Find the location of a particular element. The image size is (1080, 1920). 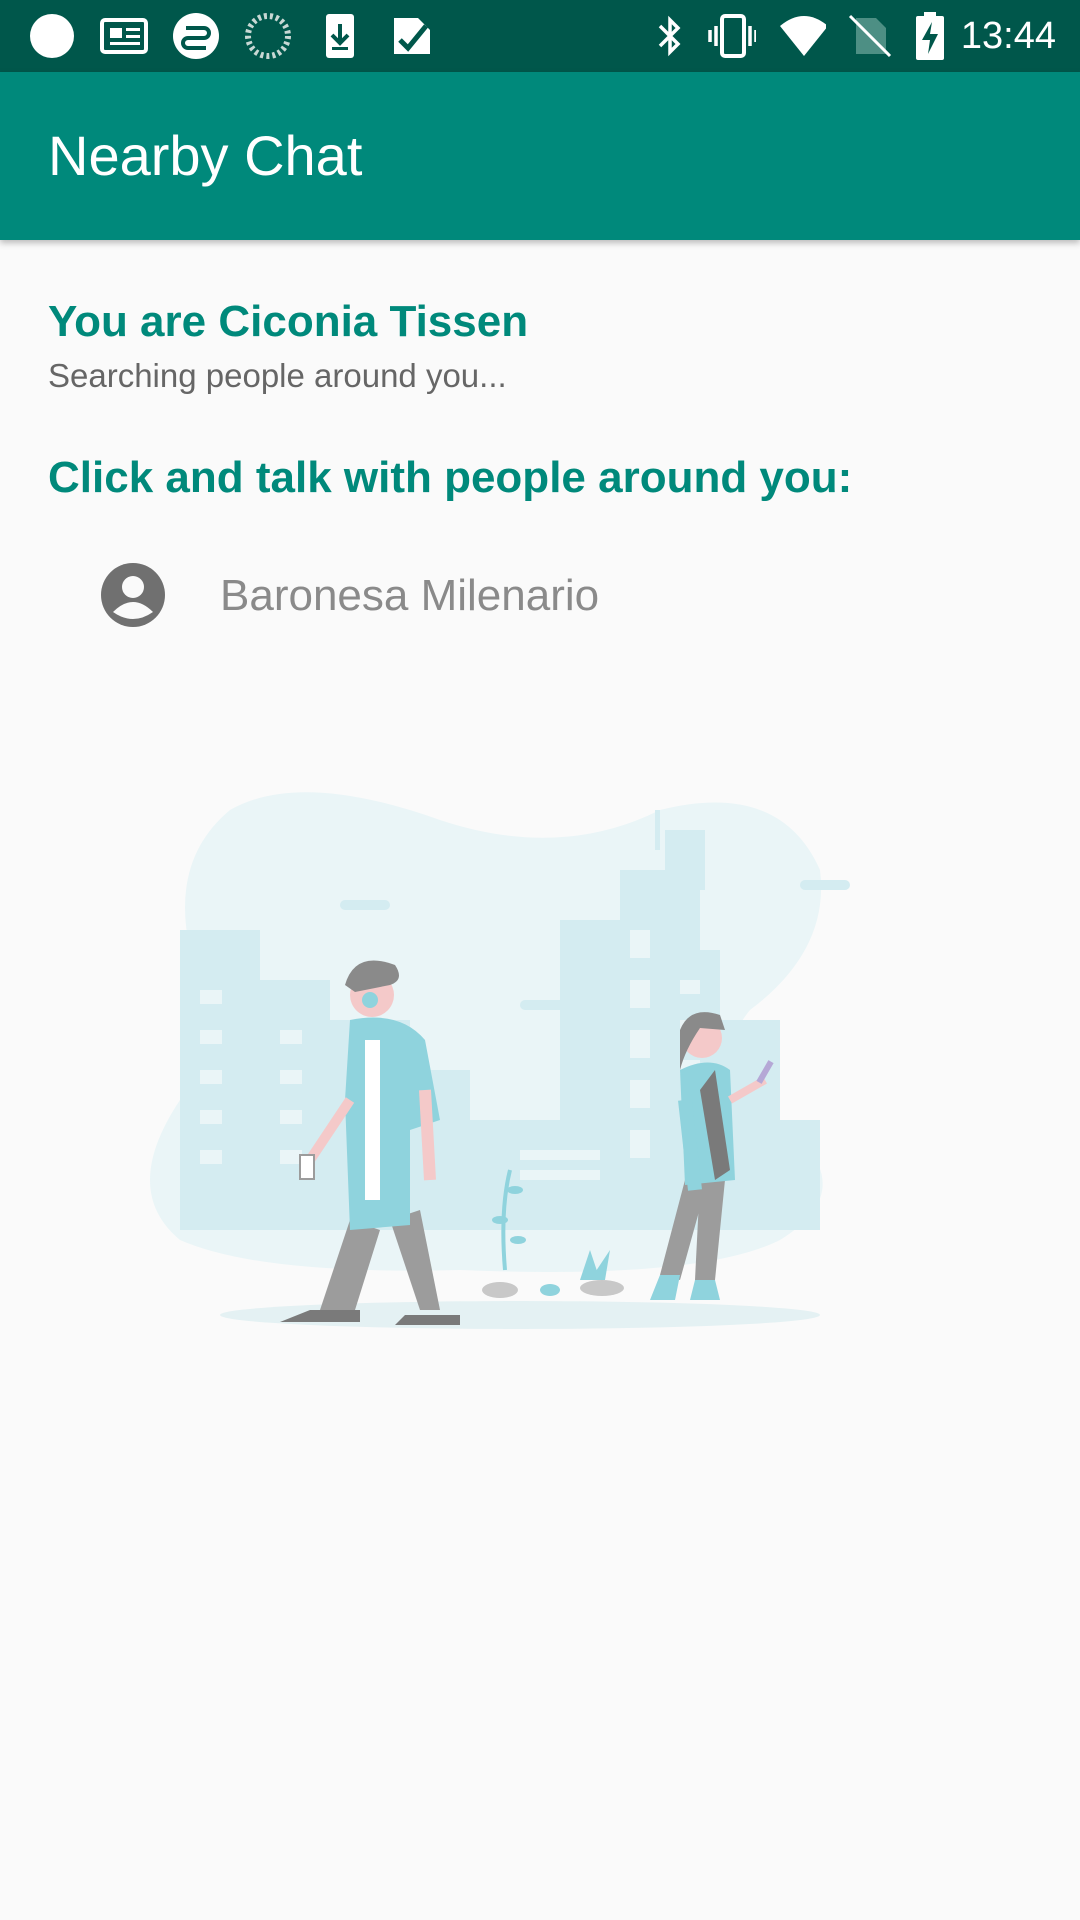

checkmark-icon is located at coordinates (412, 36).